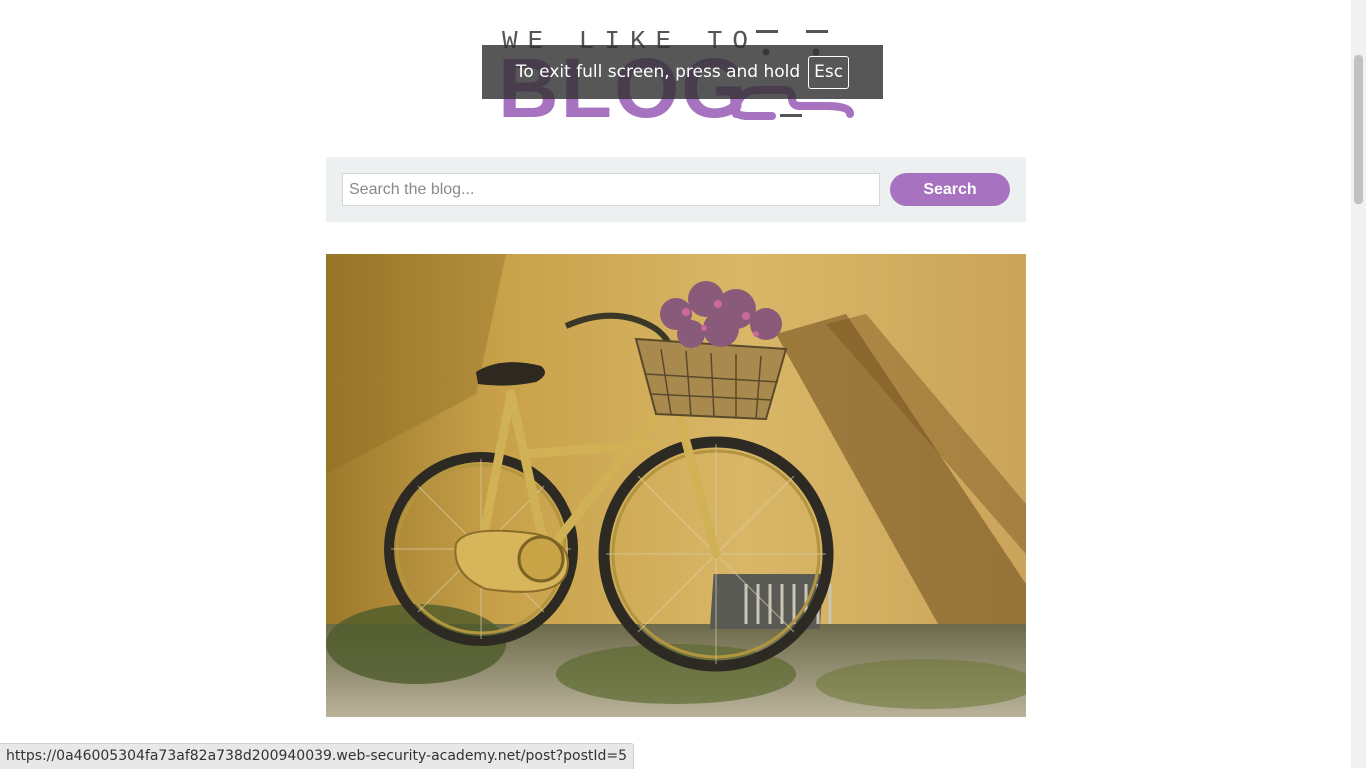 Image resolution: width=1366 pixels, height=769 pixels. Describe the element at coordinates (1358, 384) in the screenshot. I see `vertical-scrollbar` at that location.